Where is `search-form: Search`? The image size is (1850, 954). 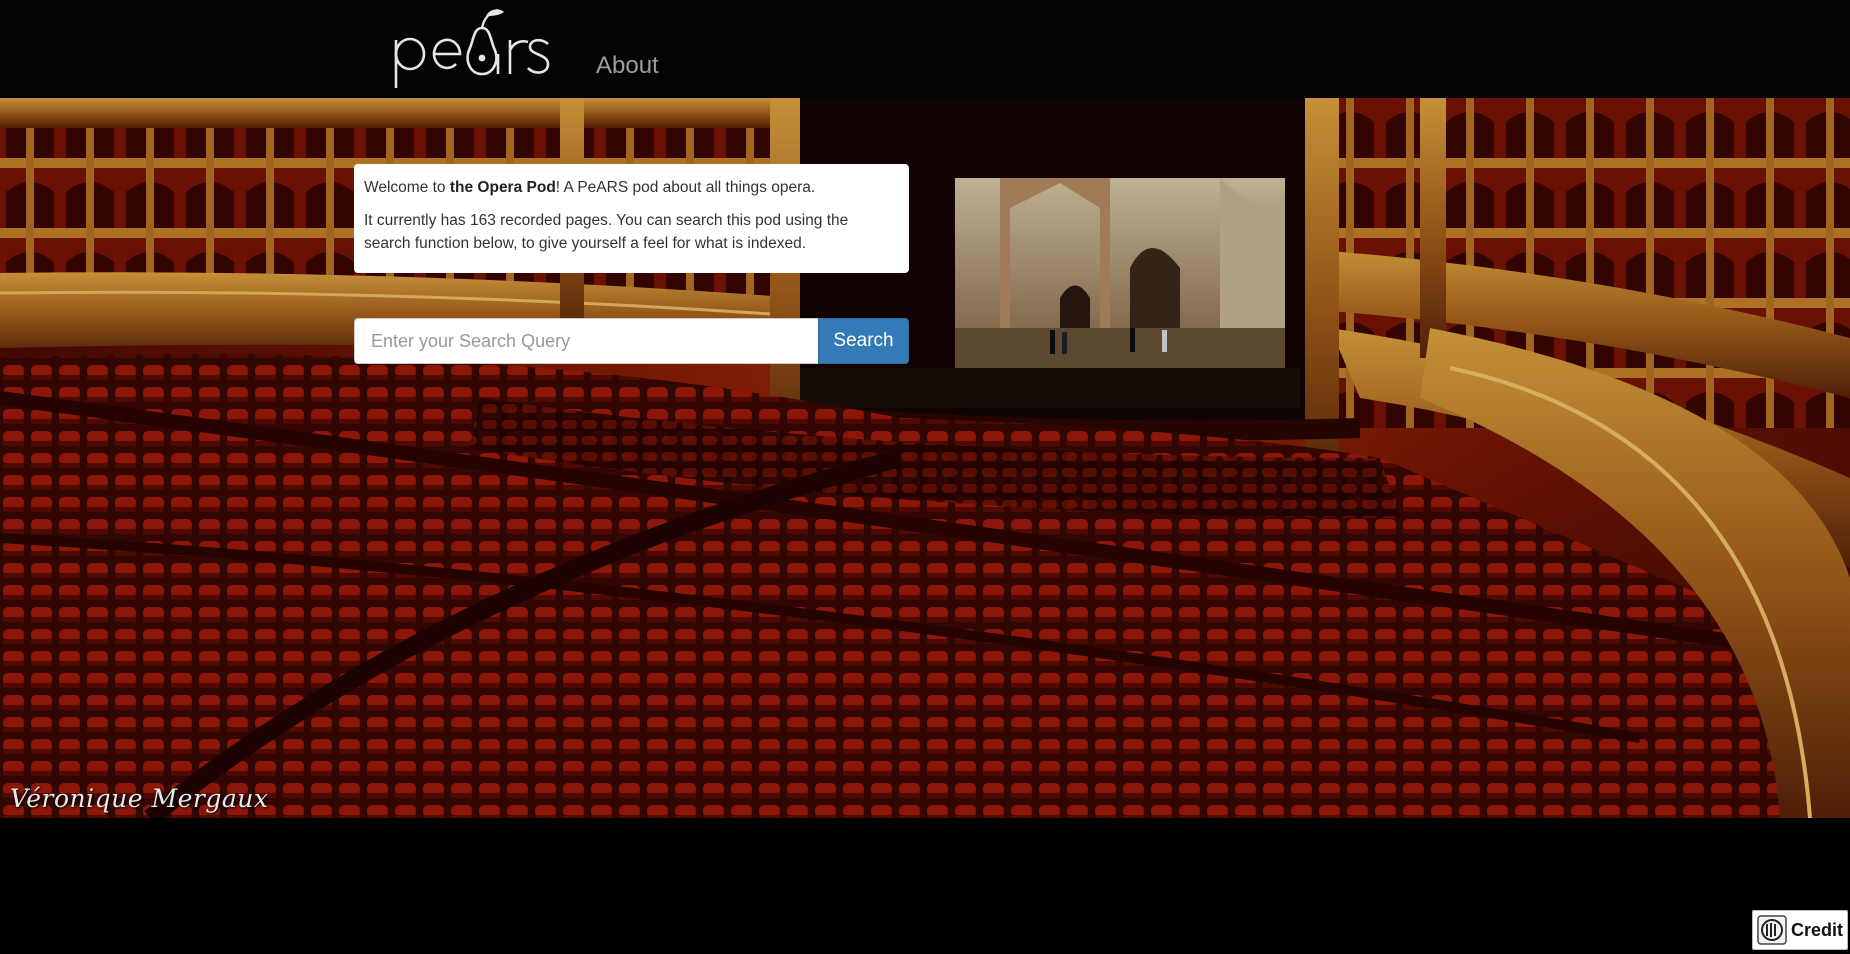 search-form: Search is located at coordinates (631, 341).